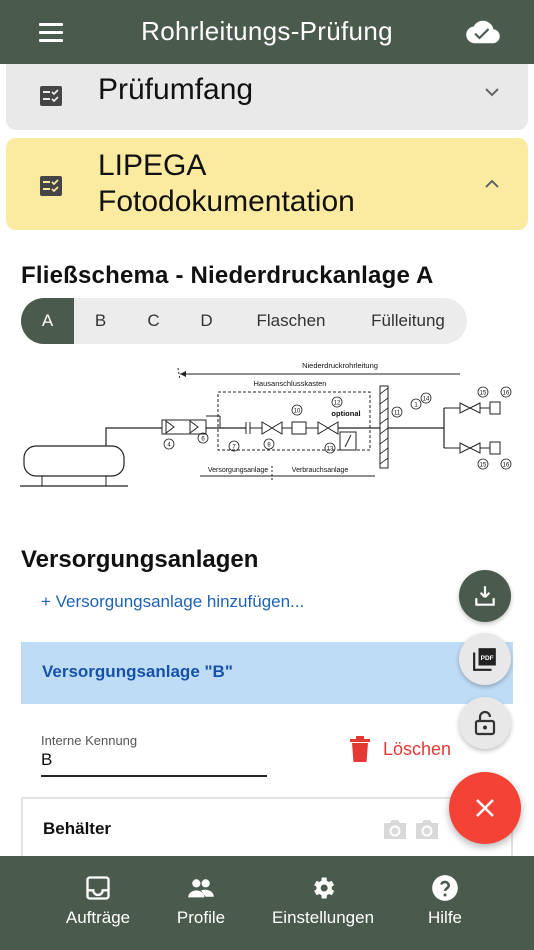 The height and width of the screenshot is (950, 534). Describe the element at coordinates (201, 917) in the screenshot. I see `nav-label: Profile` at that location.